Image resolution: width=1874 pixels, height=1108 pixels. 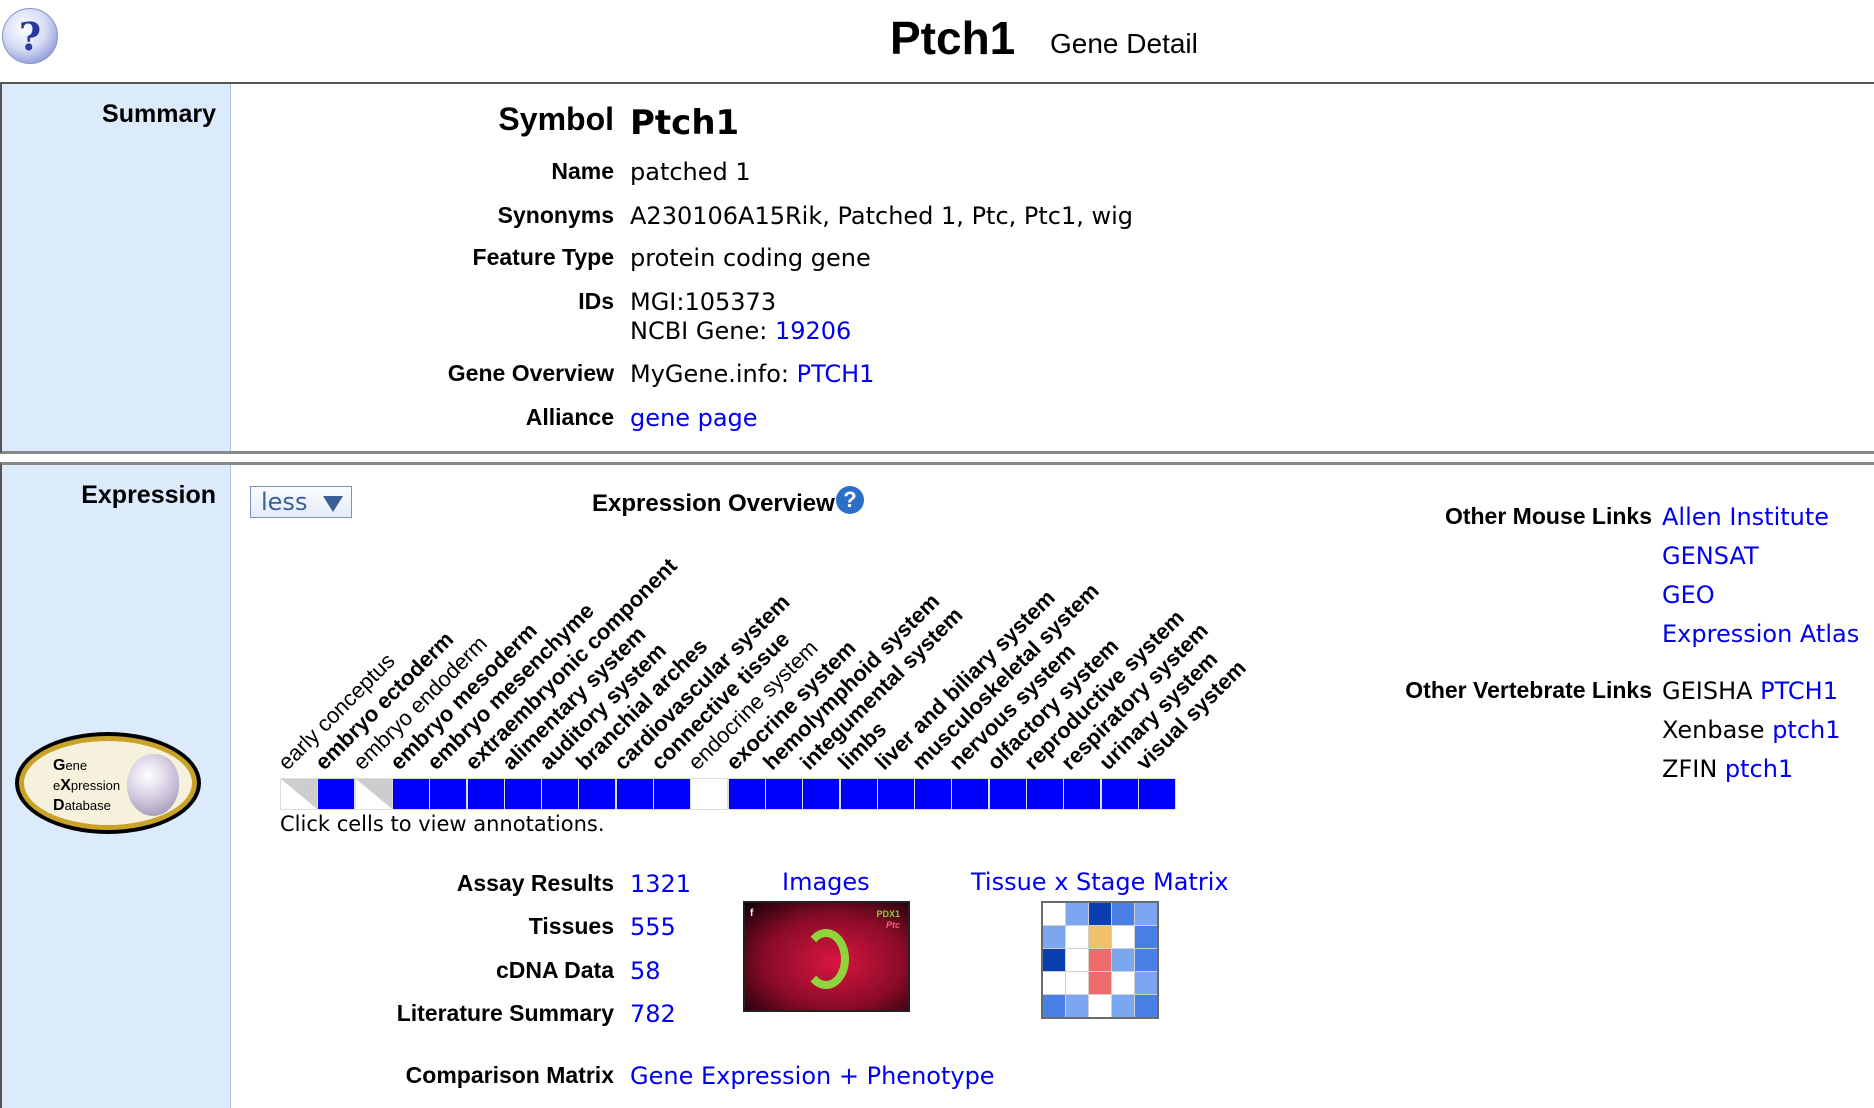 What do you see at coordinates (645, 971) in the screenshot?
I see `cdna-link: 58` at bounding box center [645, 971].